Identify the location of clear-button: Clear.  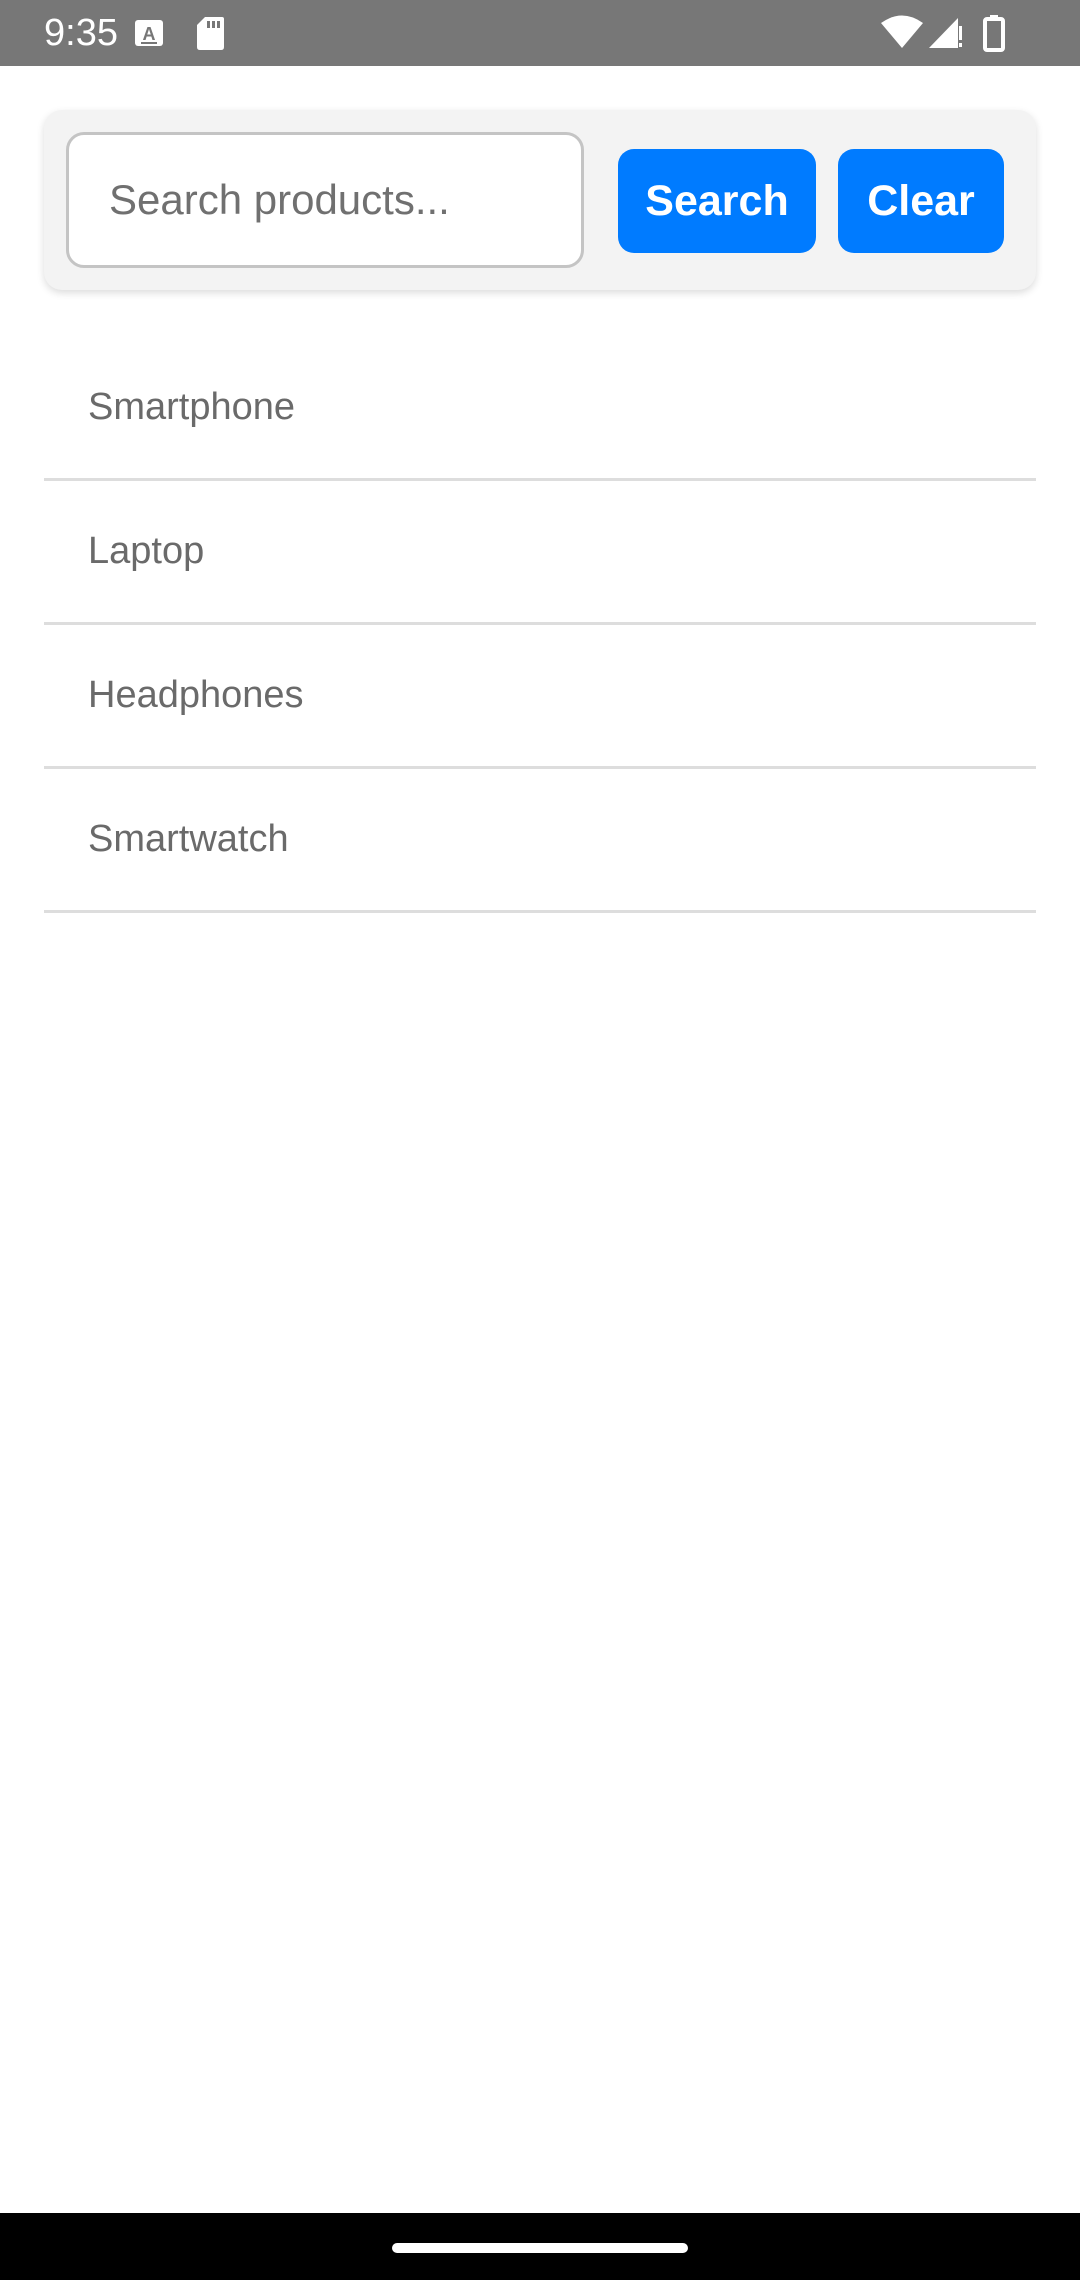
(921, 201).